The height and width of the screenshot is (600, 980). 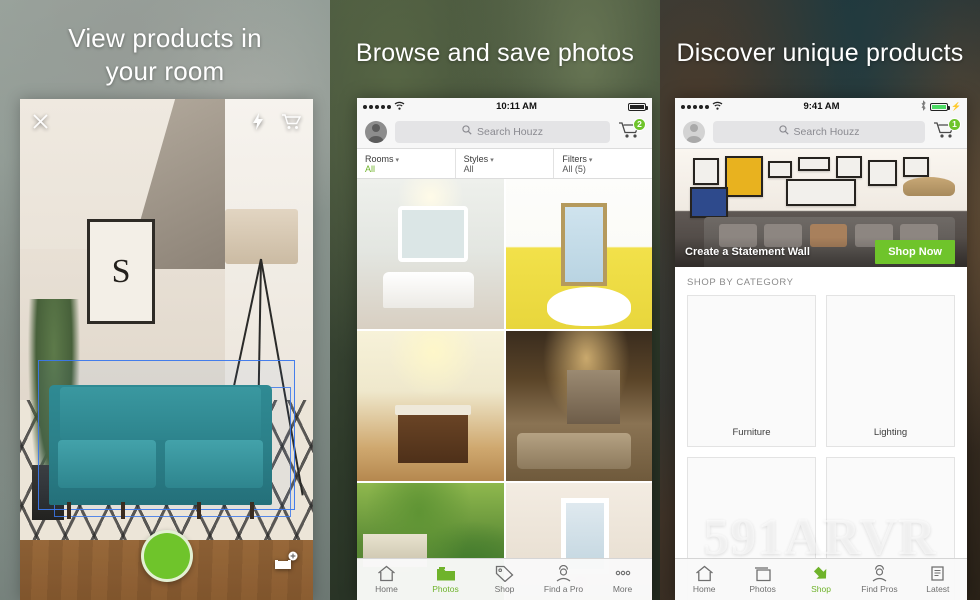 What do you see at coordinates (632, 130) in the screenshot?
I see `cart-button: 2` at bounding box center [632, 130].